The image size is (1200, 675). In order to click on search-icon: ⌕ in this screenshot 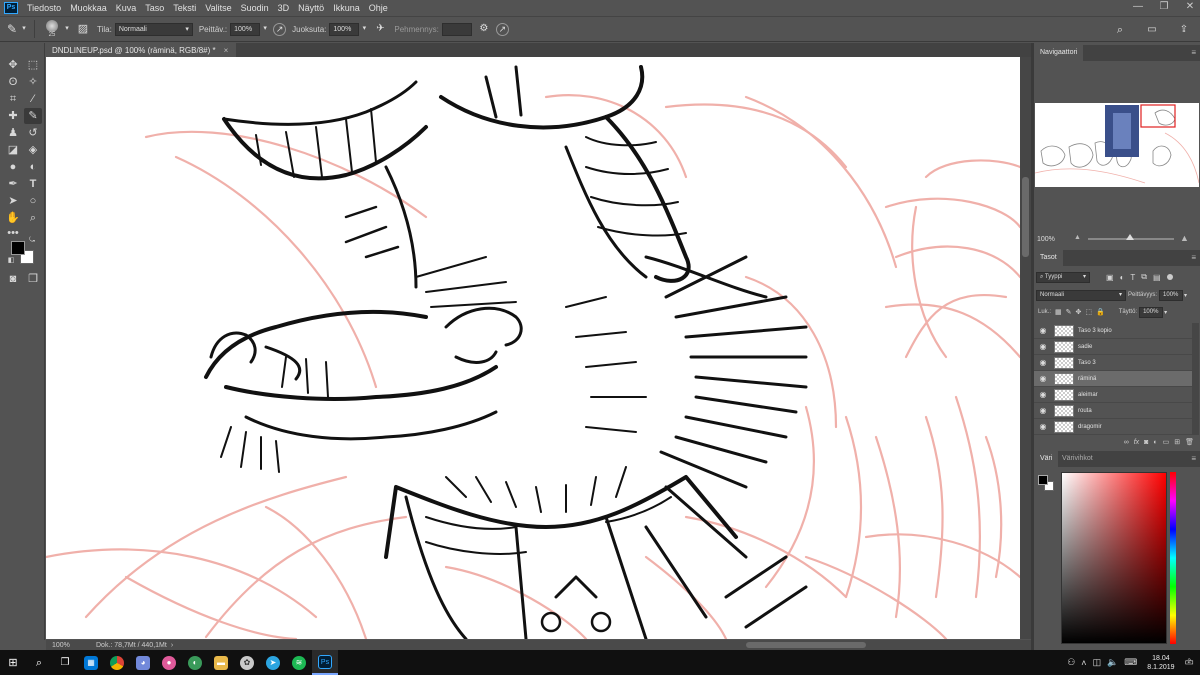, I will do `click(1120, 30)`.